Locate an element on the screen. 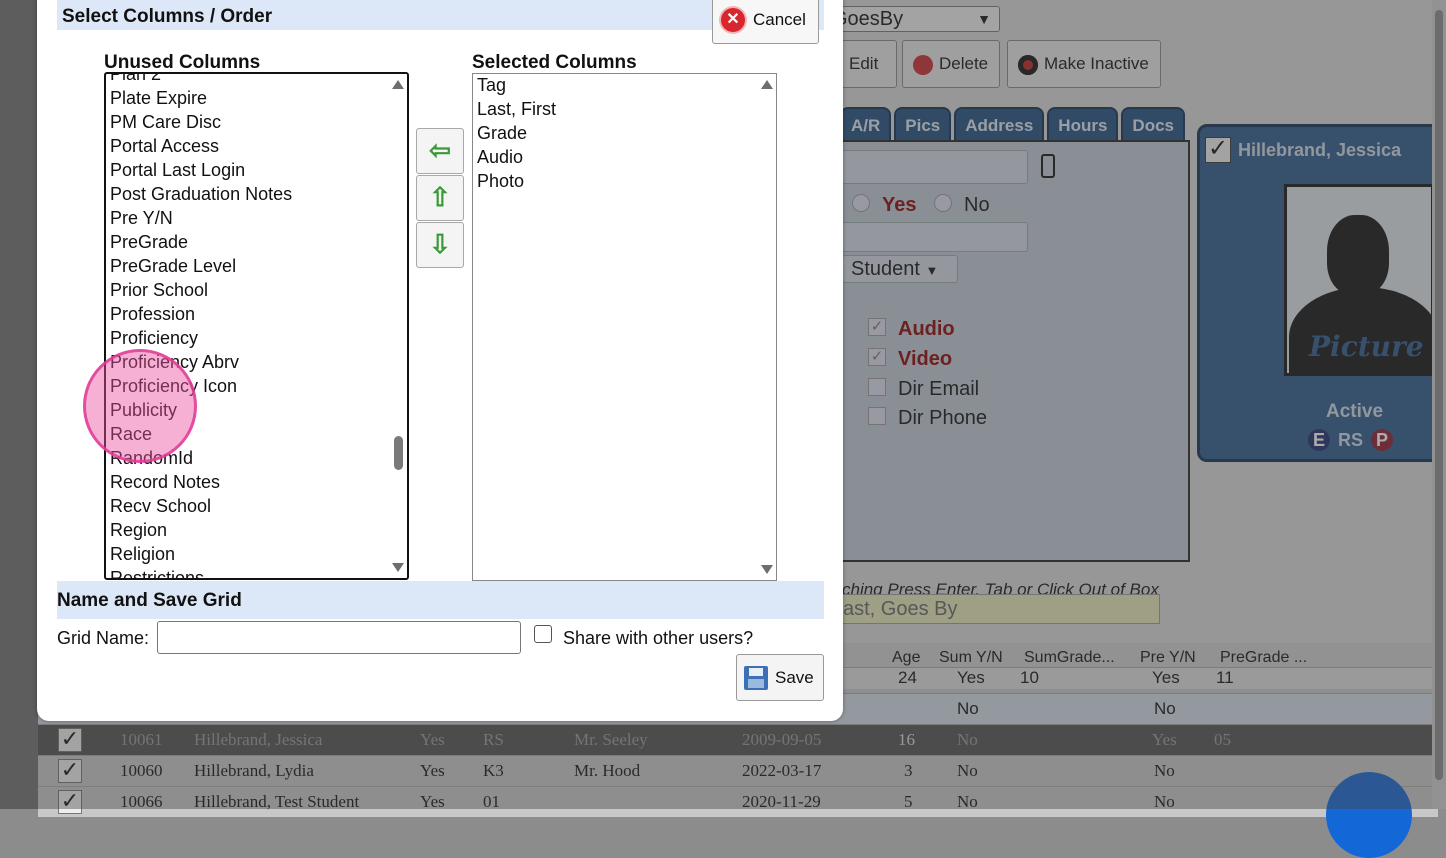 The image size is (1446, 858). list-item: Race is located at coordinates (247, 434).